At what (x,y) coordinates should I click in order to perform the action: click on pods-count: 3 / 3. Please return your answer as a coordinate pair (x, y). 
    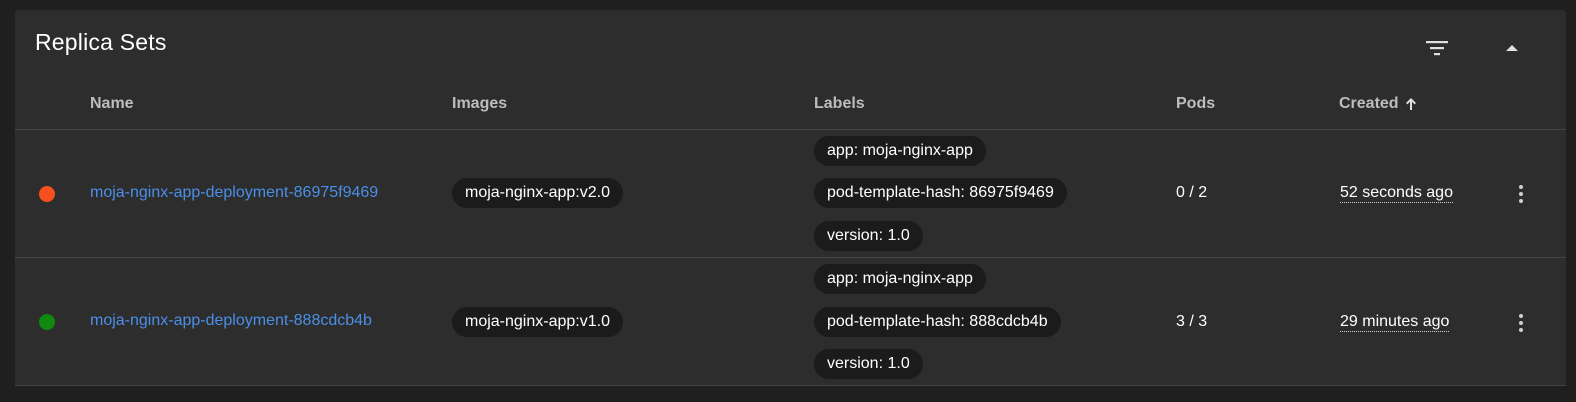
    Looking at the image, I should click on (1192, 321).